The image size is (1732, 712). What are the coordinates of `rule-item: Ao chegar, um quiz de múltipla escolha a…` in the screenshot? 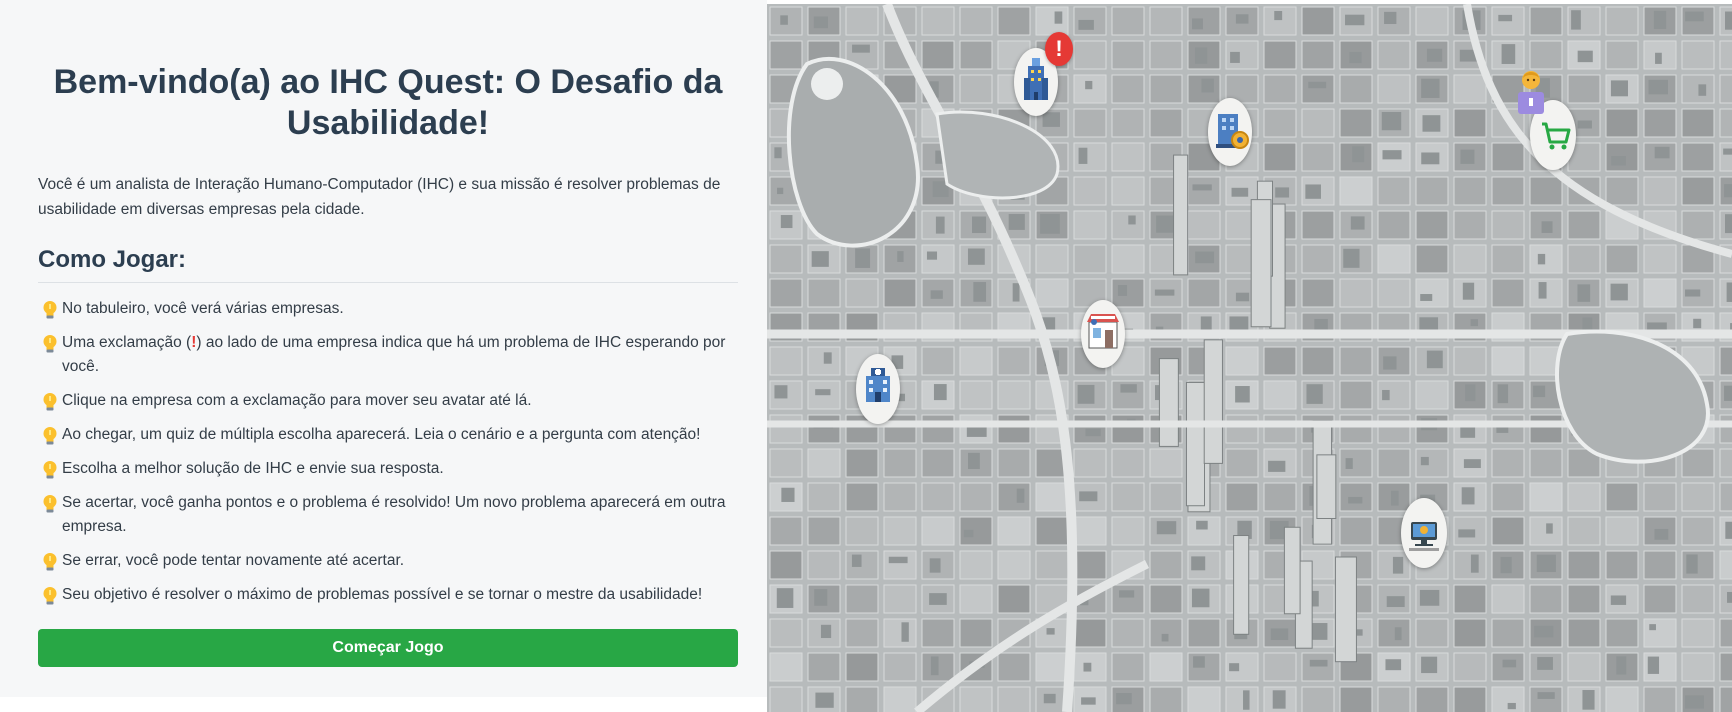 It's located at (388, 435).